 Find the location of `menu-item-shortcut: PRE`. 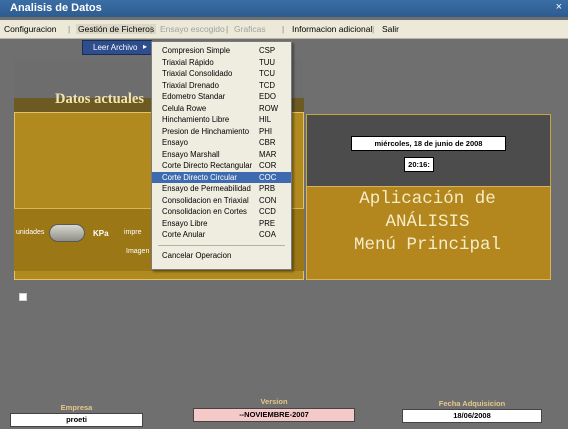

menu-item-shortcut: PRE is located at coordinates (267, 223).